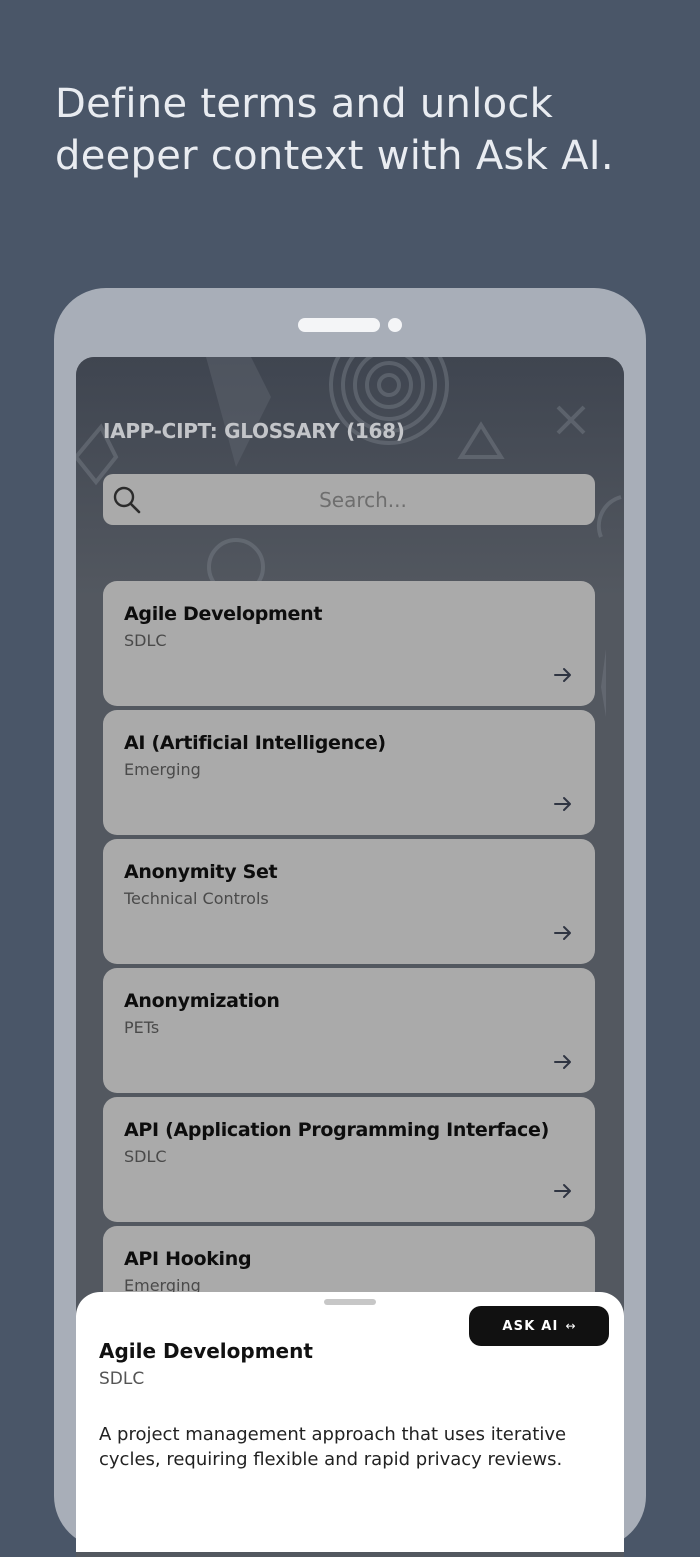 Image resolution: width=700 pixels, height=1557 pixels. Describe the element at coordinates (206, 1351) in the screenshot. I see `detail-term-name: Agile Development` at that location.